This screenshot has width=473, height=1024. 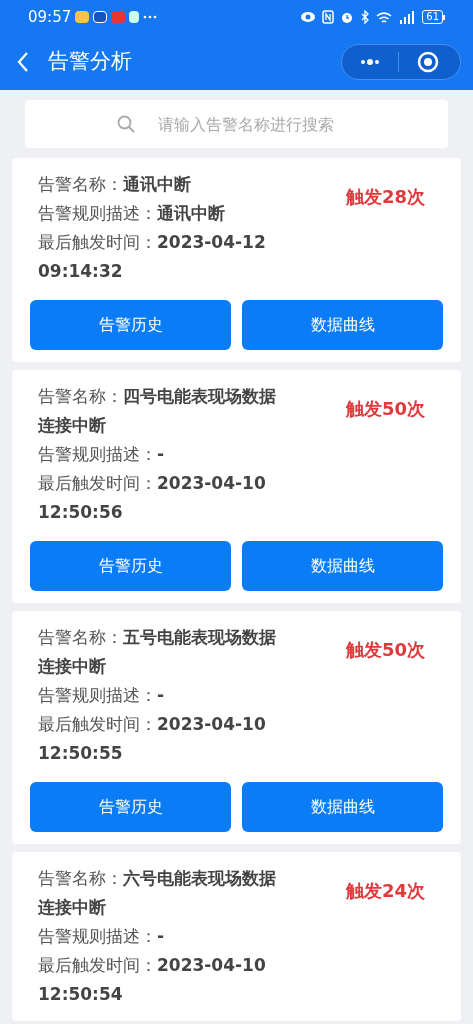 What do you see at coordinates (157, 411) in the screenshot?
I see `alarm-name: 告警名称：四号电能表现场数据连接中断` at bounding box center [157, 411].